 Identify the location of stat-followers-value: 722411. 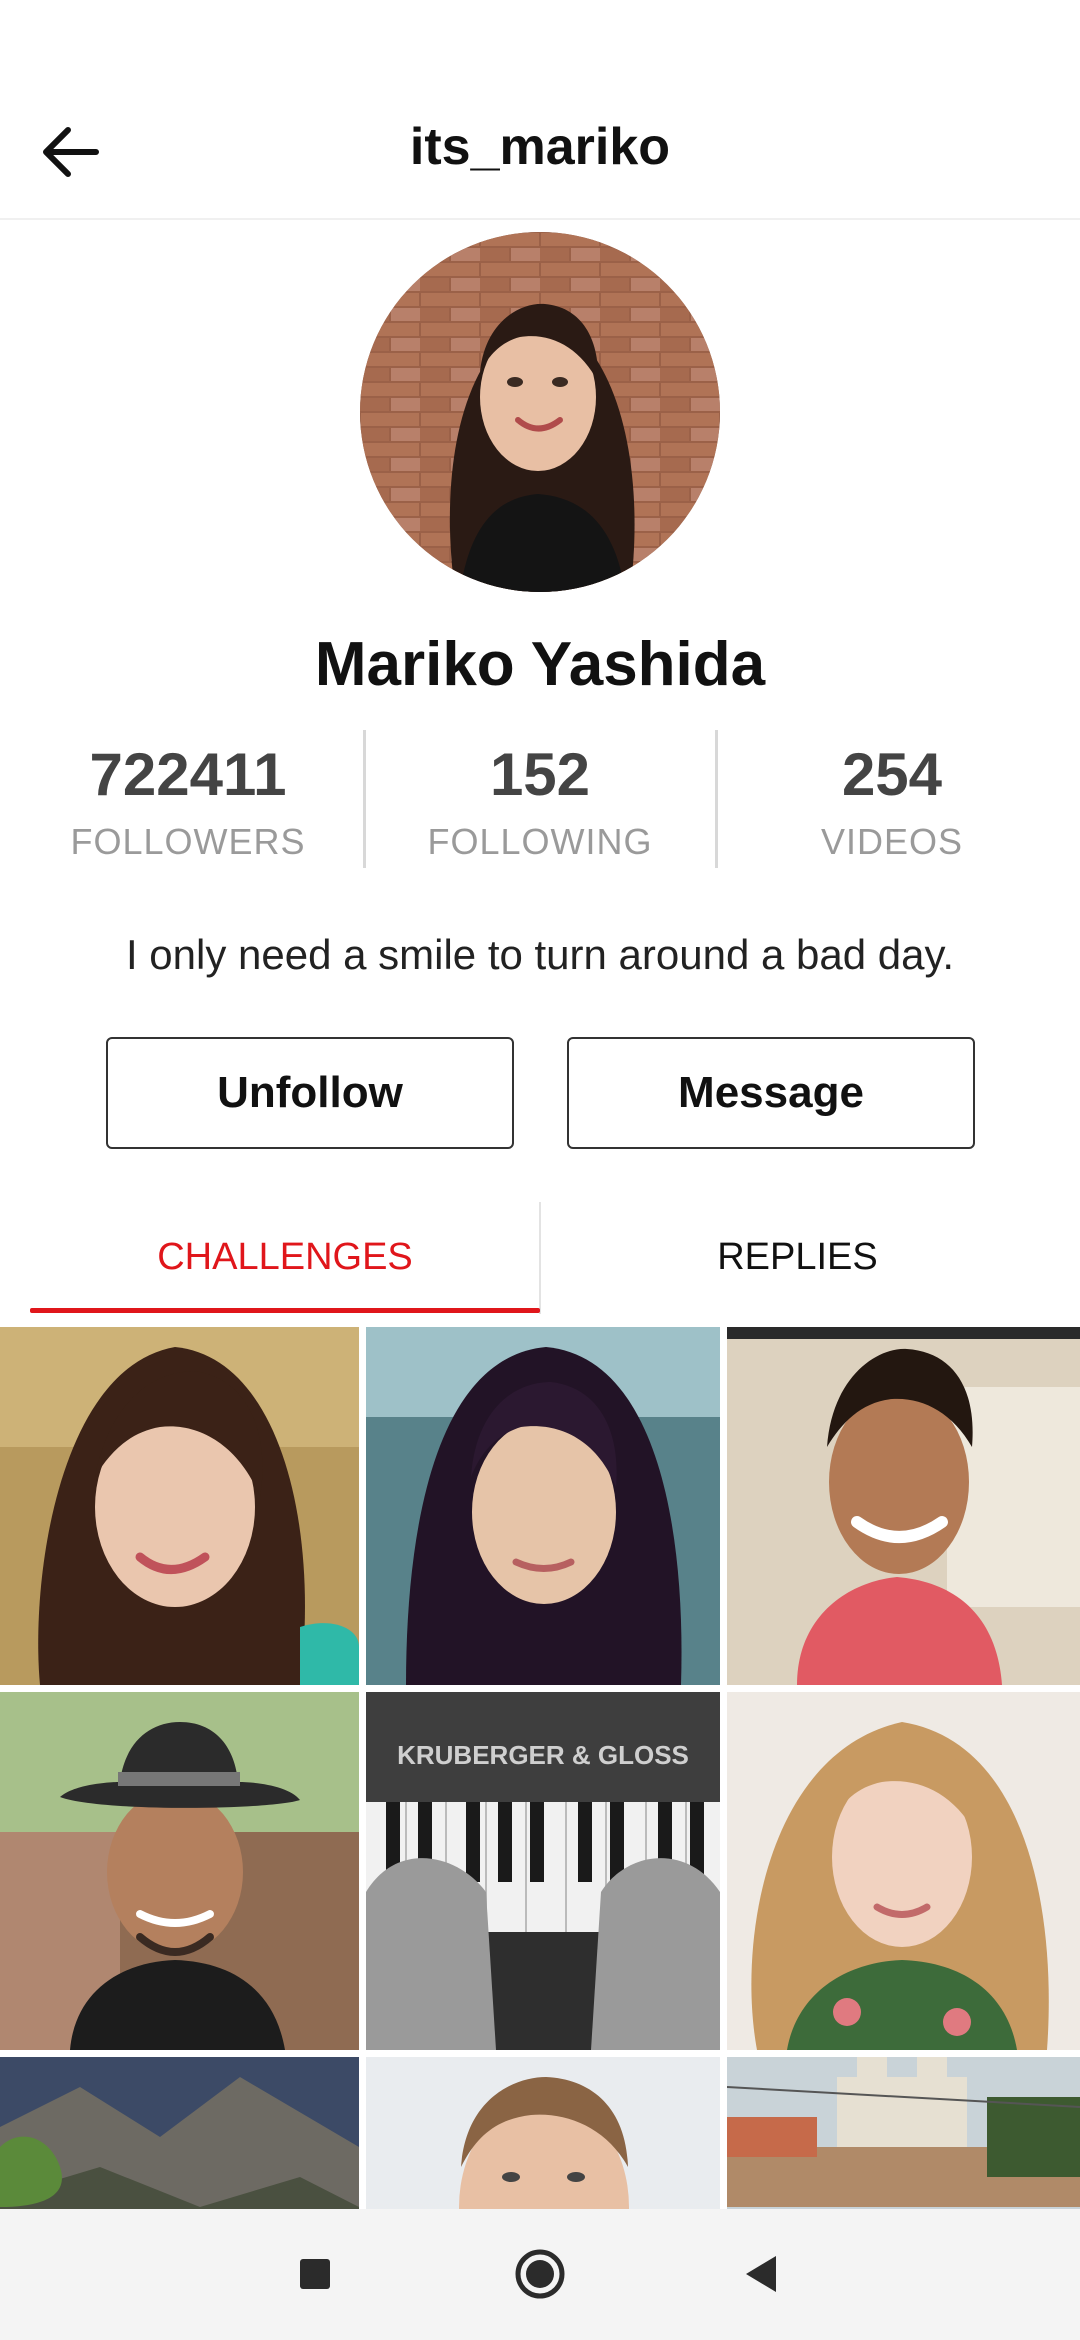
(188, 774).